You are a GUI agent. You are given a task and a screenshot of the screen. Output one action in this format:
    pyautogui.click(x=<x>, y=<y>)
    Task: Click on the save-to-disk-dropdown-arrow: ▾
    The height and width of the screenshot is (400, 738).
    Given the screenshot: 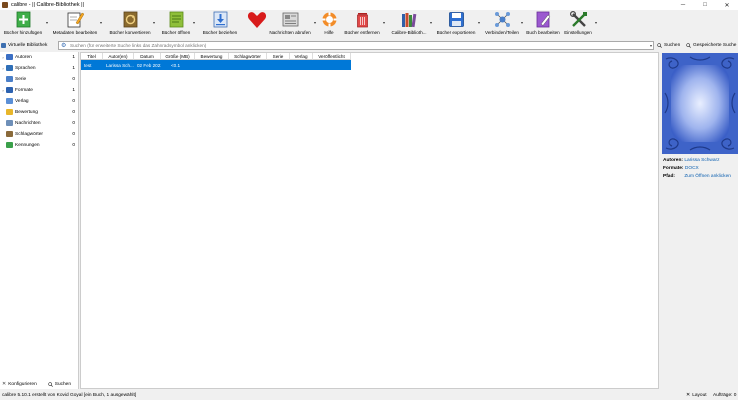 What is the action you would take?
    pyautogui.click(x=479, y=22)
    